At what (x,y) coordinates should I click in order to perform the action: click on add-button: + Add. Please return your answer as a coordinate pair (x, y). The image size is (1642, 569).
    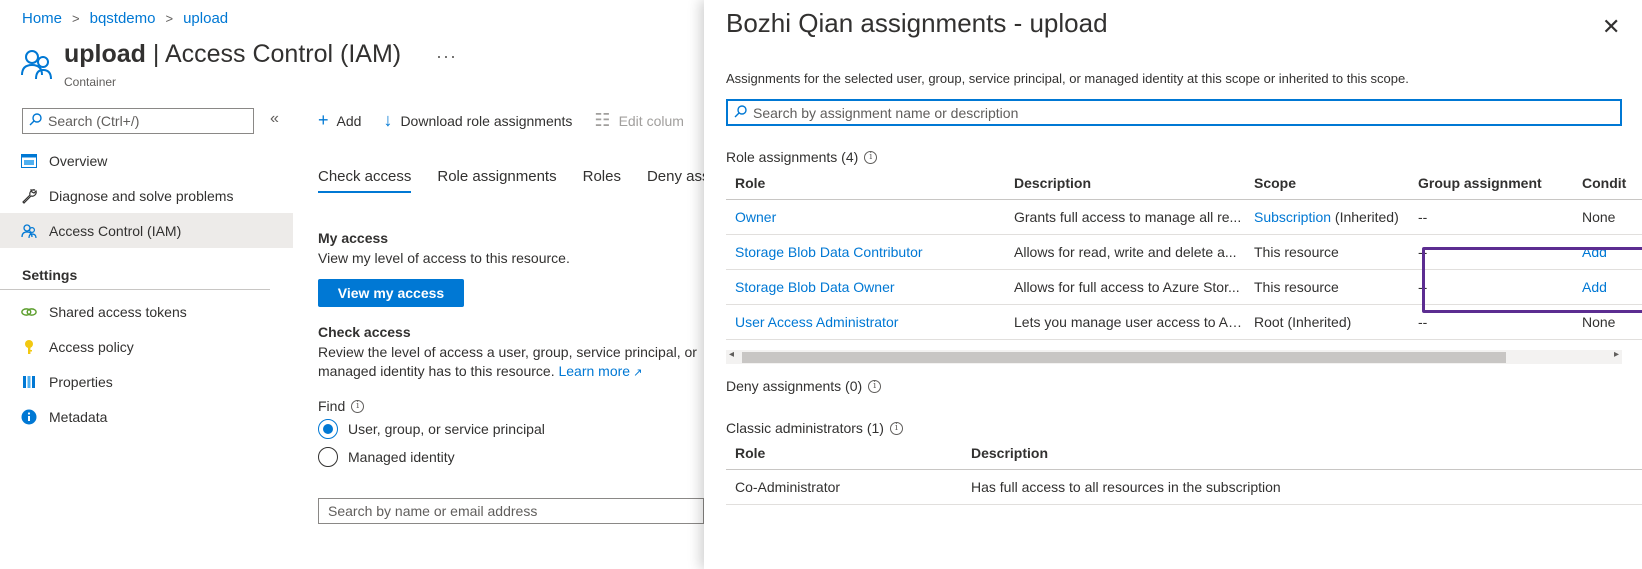
    Looking at the image, I should click on (339, 120).